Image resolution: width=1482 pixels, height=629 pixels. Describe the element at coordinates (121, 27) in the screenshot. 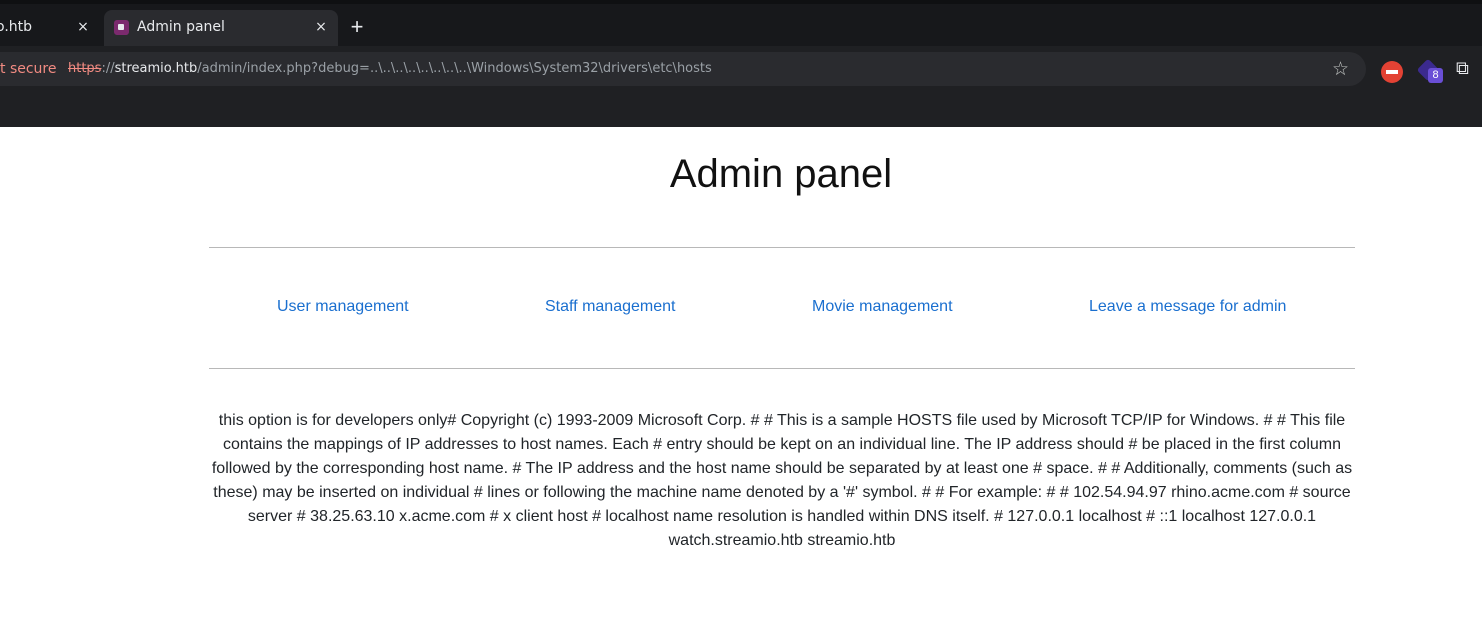

I see `site-favicon-icon` at that location.